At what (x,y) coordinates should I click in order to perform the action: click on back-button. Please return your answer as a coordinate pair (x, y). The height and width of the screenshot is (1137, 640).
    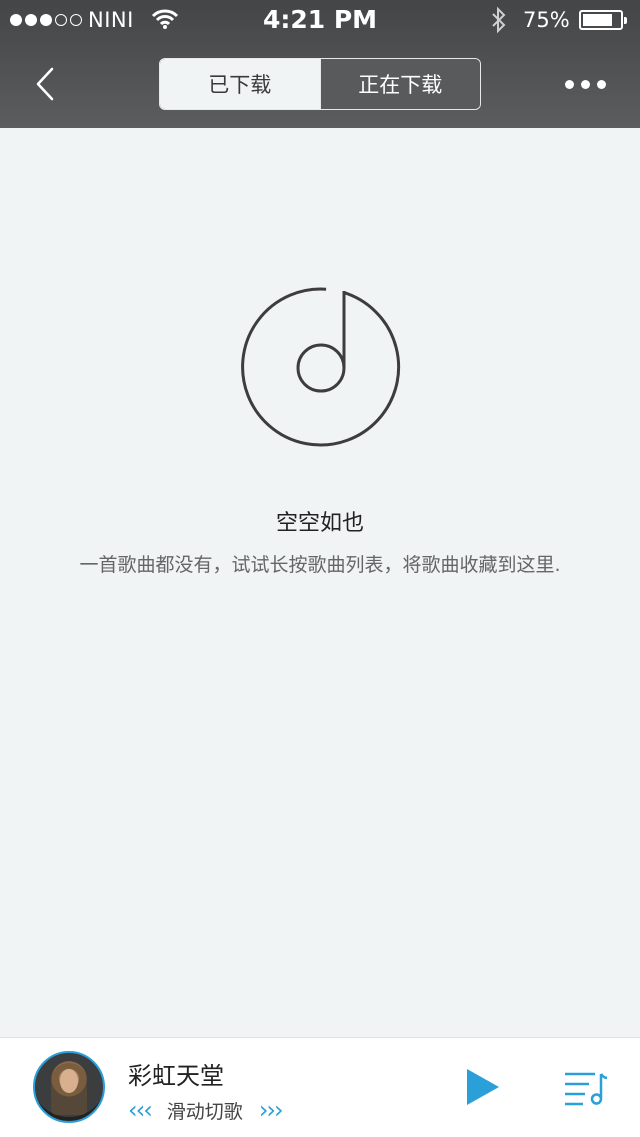
    Looking at the image, I should click on (47, 84).